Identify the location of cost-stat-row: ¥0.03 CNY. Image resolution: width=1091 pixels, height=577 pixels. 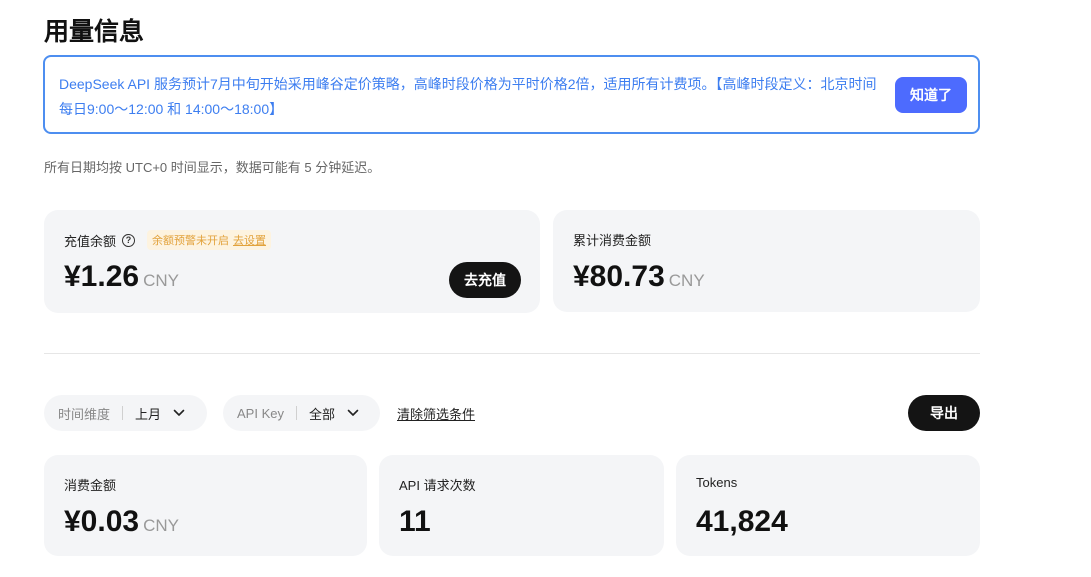
(121, 522).